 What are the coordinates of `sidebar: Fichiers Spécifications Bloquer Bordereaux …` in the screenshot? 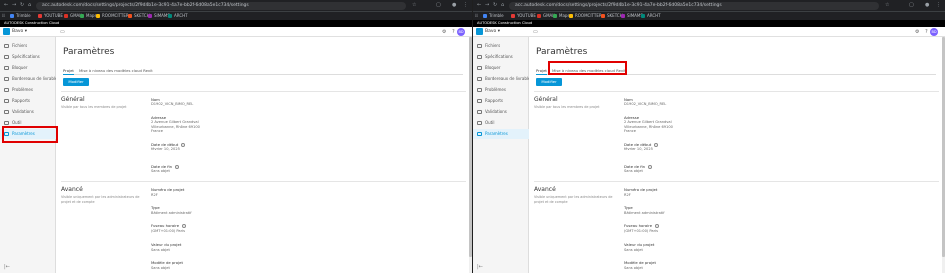 It's located at (28, 155).